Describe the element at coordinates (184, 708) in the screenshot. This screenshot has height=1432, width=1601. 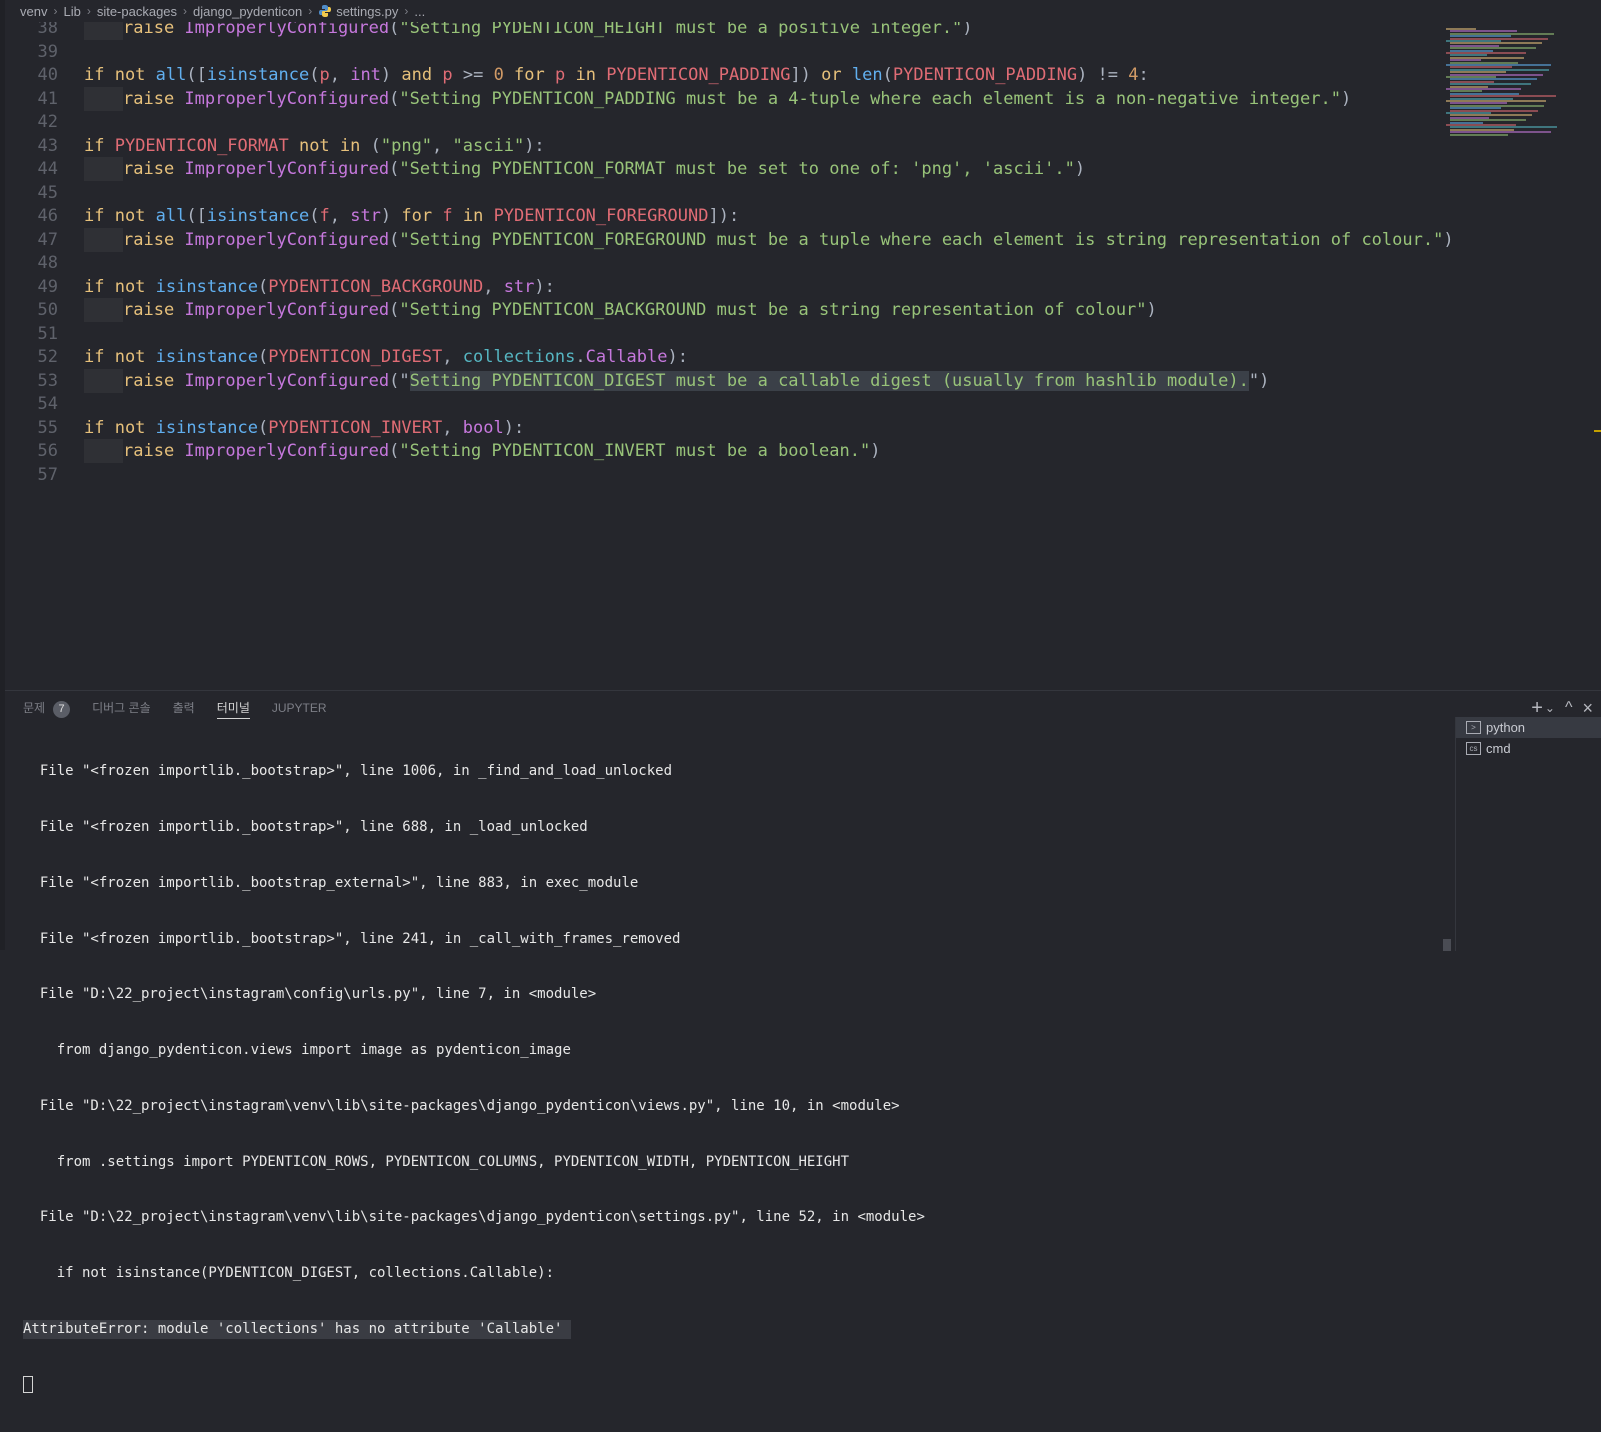
I see `tab-output: 출력` at that location.